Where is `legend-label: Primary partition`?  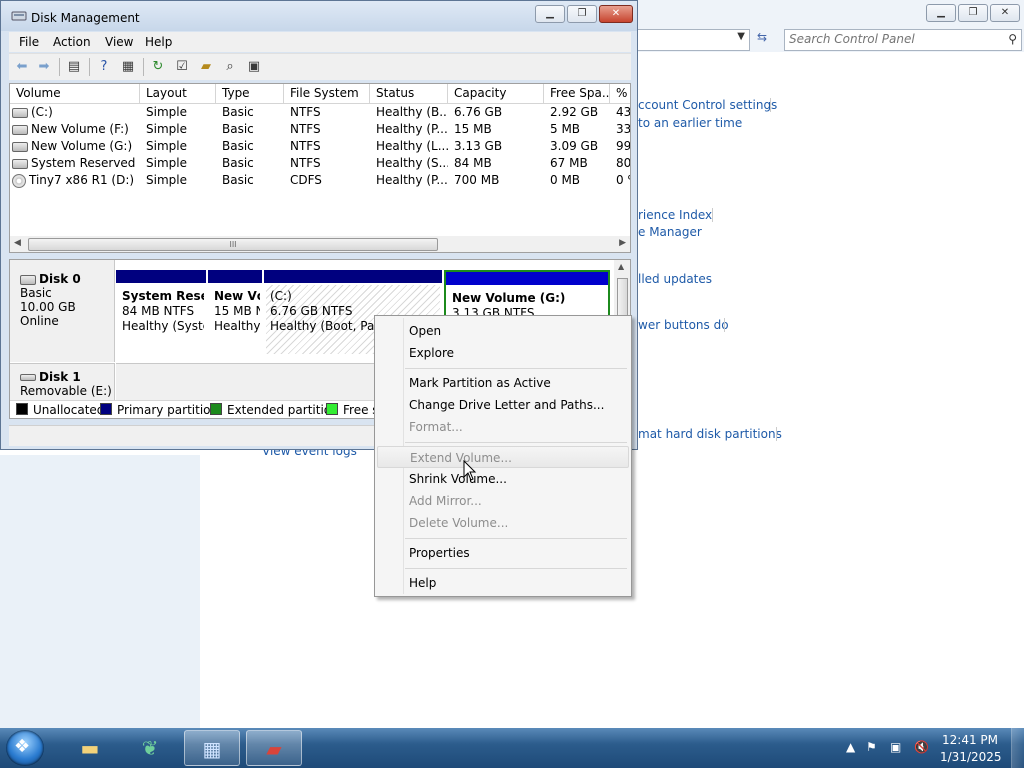
legend-label: Primary partition is located at coordinates (168, 410).